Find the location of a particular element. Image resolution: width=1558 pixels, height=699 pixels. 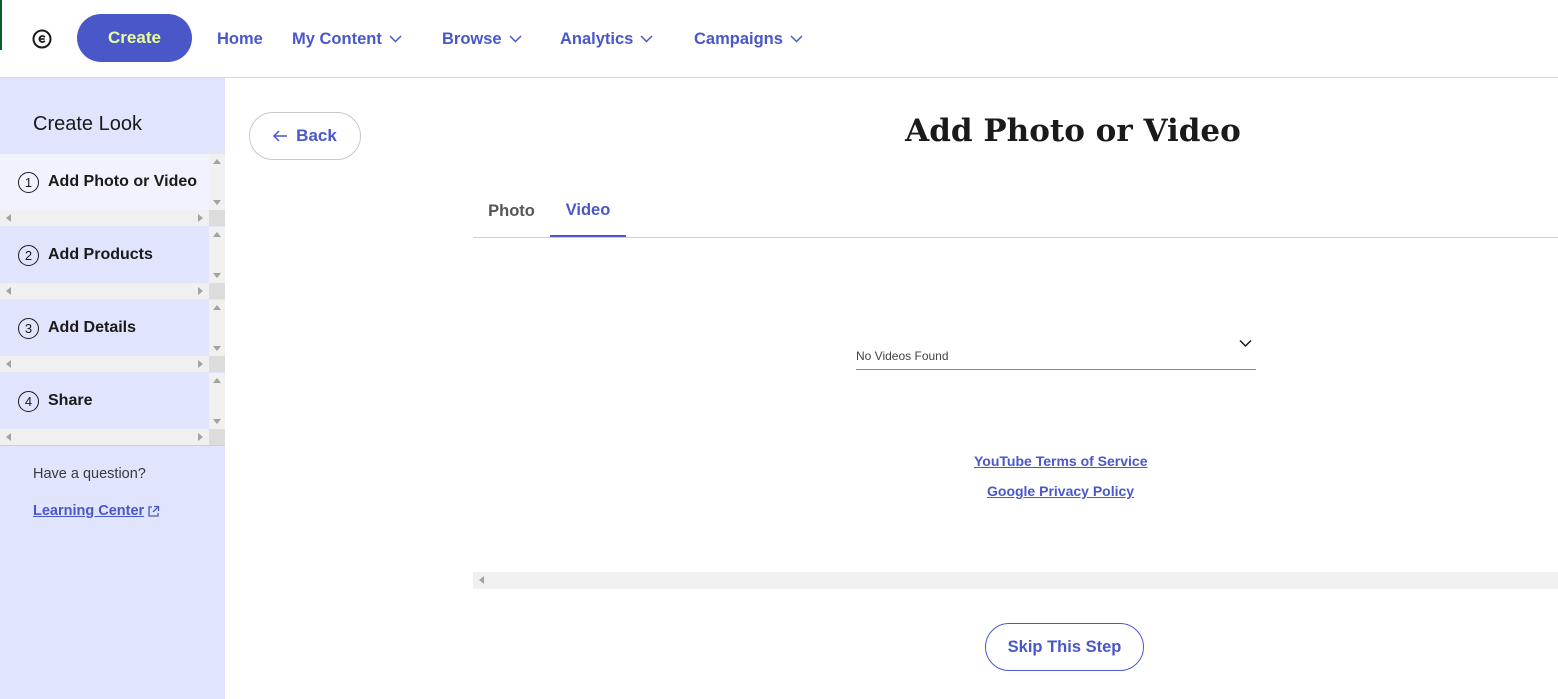

tab-photo: Photo is located at coordinates (511, 211).